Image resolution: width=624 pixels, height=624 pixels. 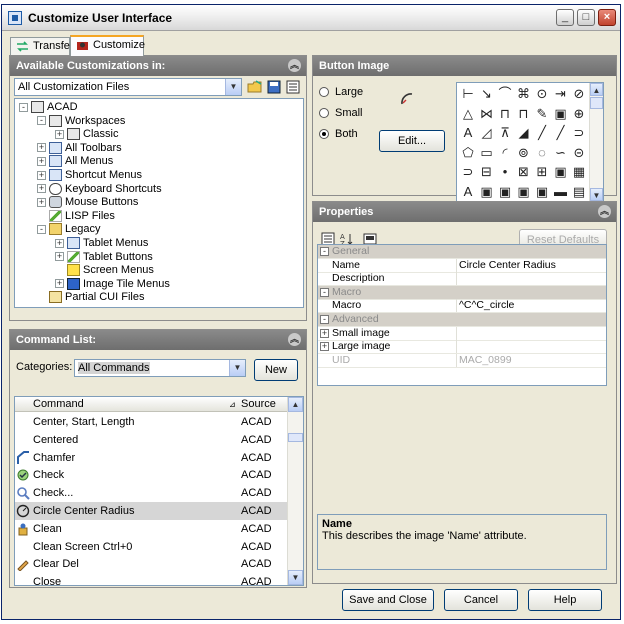 What do you see at coordinates (596, 194) in the screenshot?
I see `scroll-down-icon: ▼` at bounding box center [596, 194].